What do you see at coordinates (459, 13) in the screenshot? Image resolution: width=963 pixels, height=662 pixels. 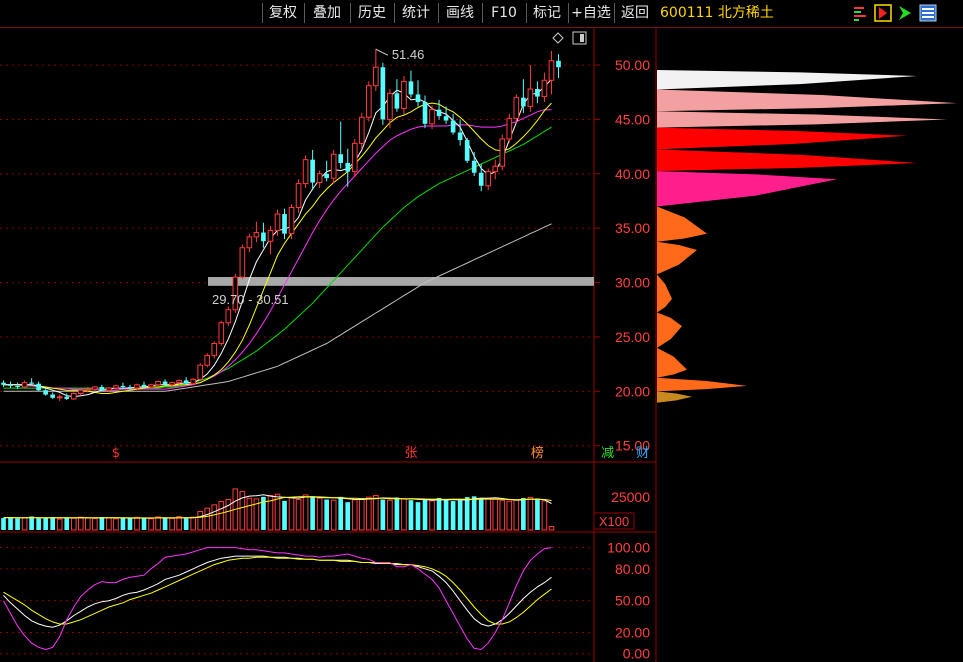 I see `draw-line-button: 画线` at bounding box center [459, 13].